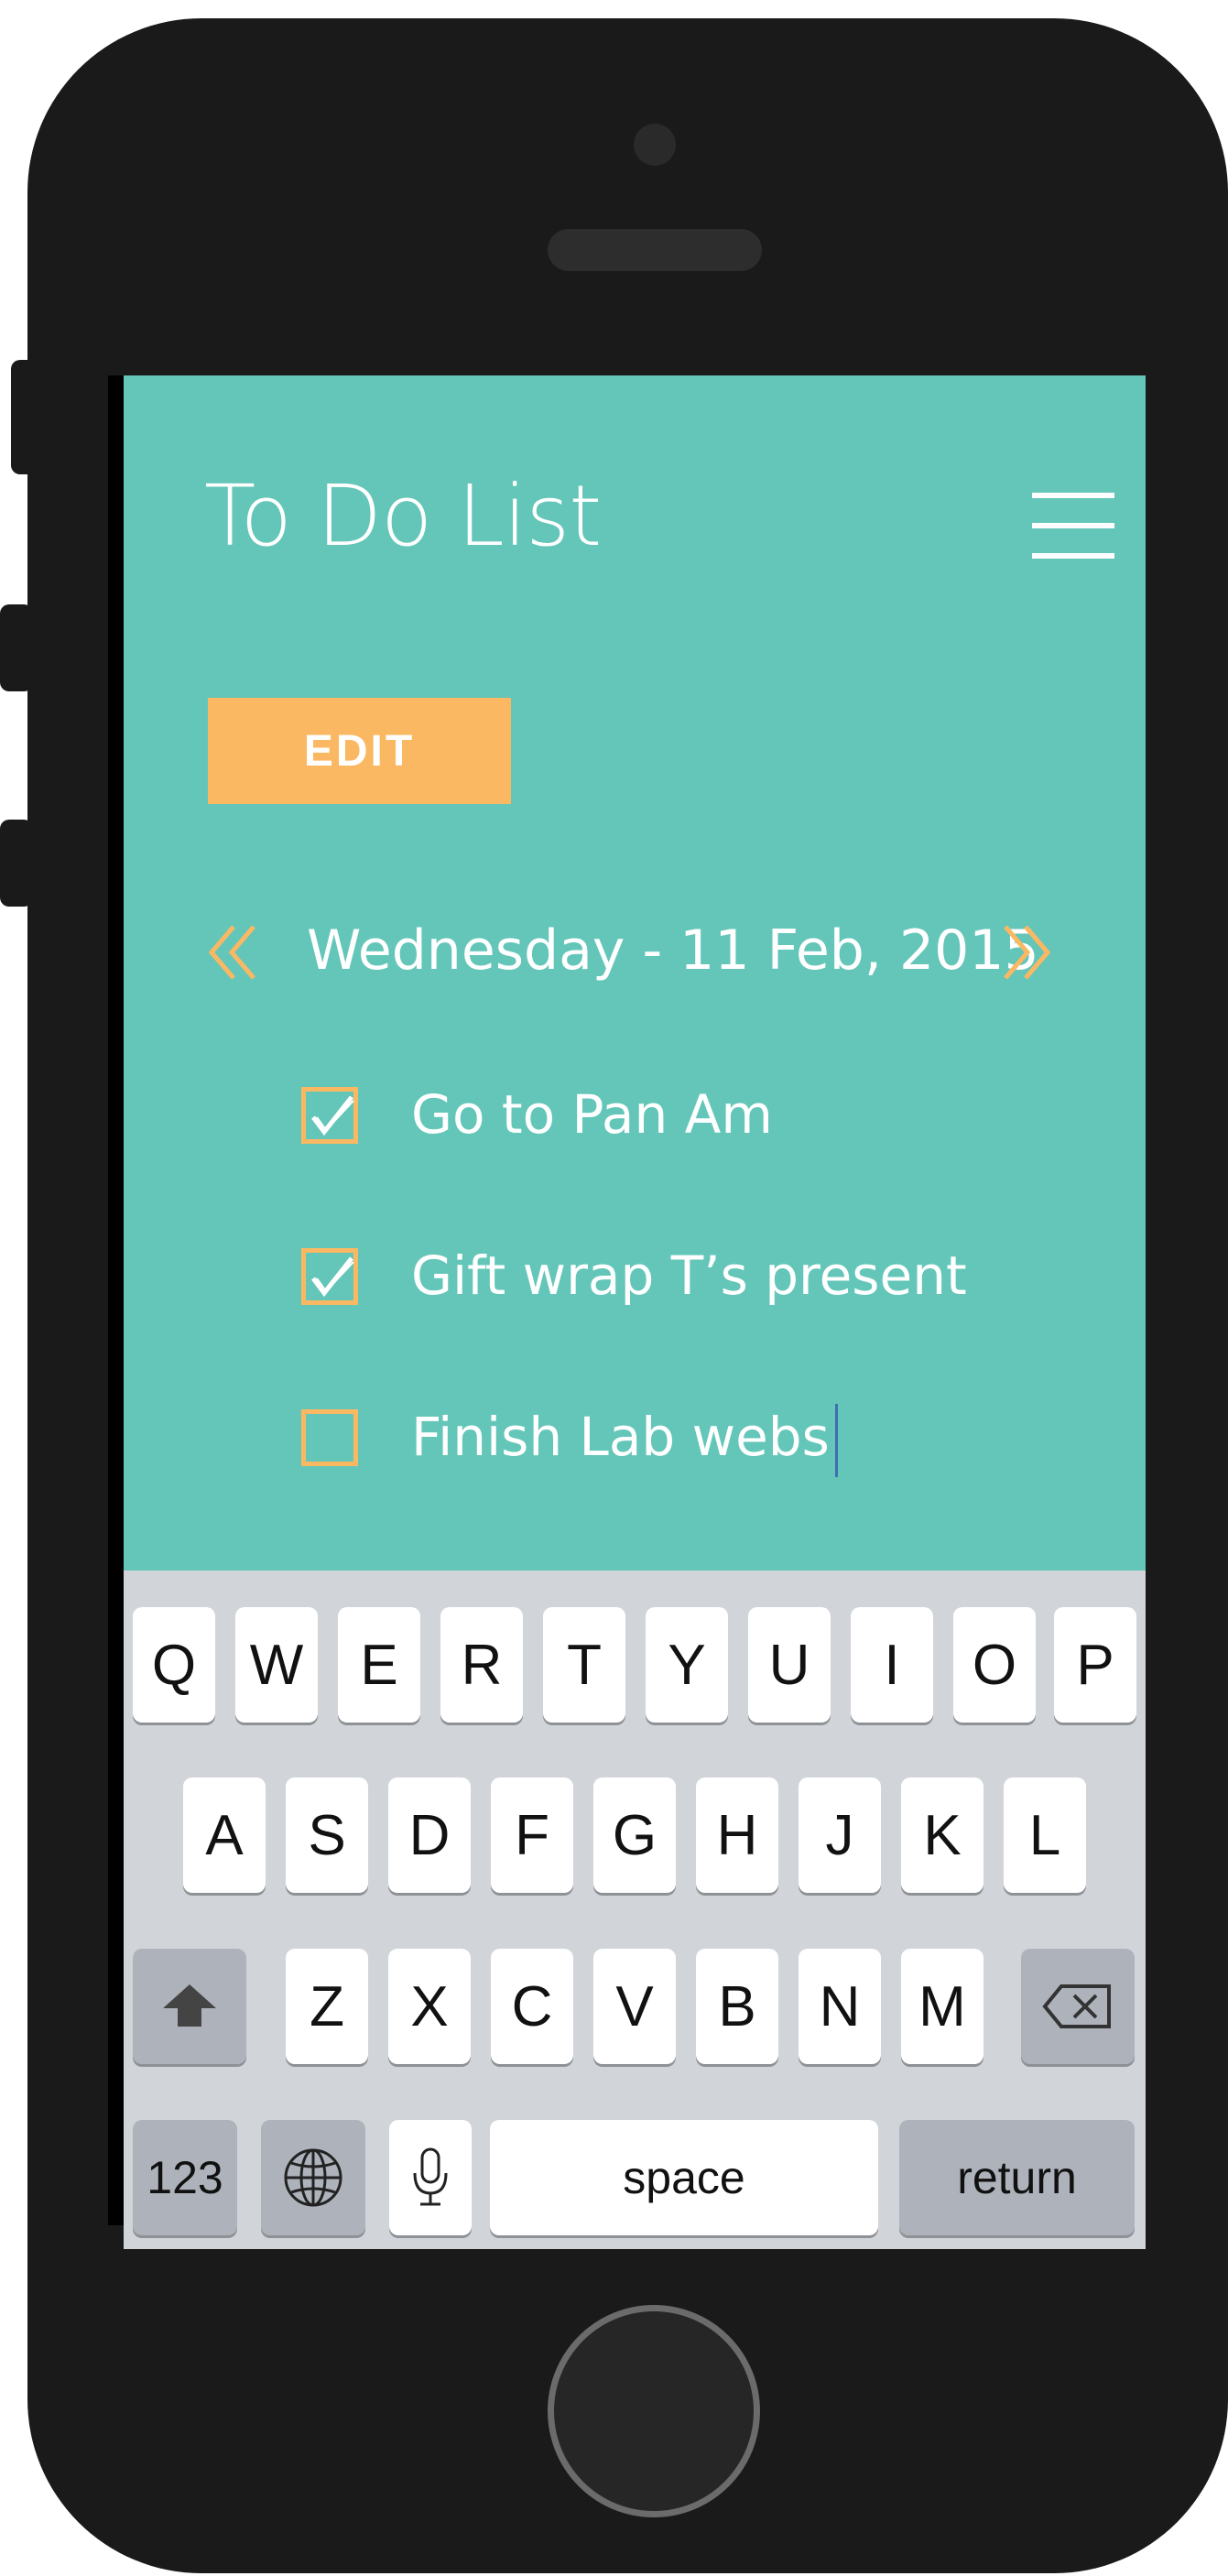 The height and width of the screenshot is (2576, 1228). Describe the element at coordinates (655, 250) in the screenshot. I see `earpiece-speaker` at that location.